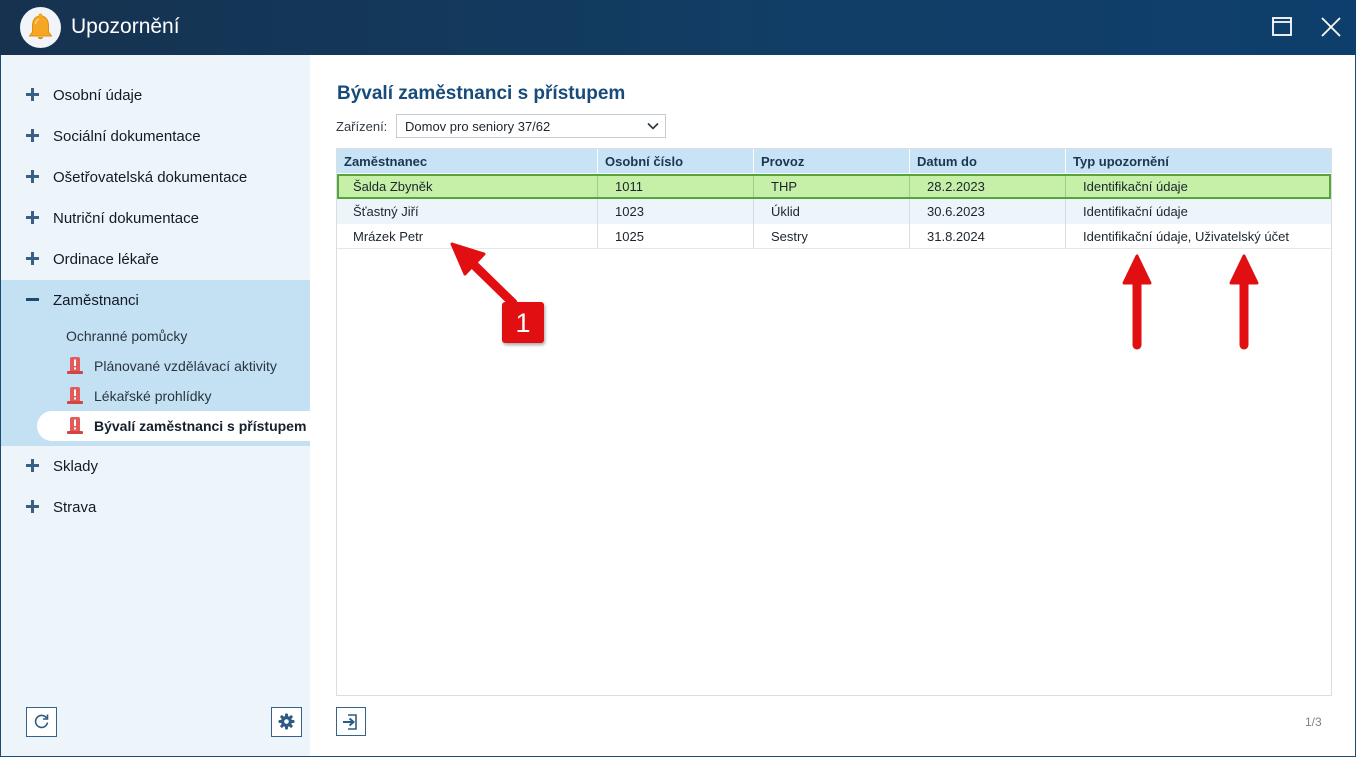 The height and width of the screenshot is (757, 1356). I want to click on bell-icon, so click(40, 27).